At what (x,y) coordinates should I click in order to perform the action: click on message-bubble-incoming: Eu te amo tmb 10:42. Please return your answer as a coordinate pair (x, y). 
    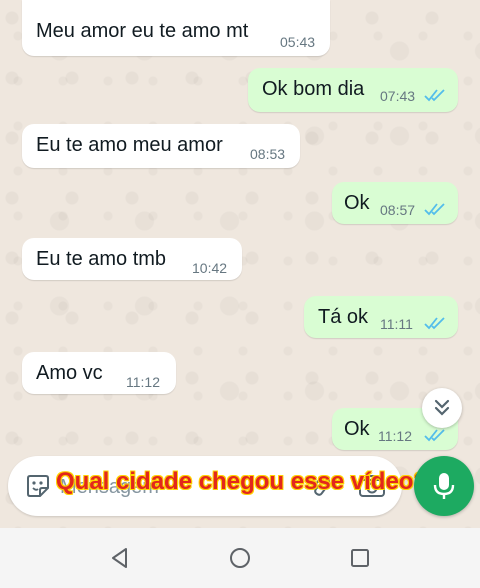
    Looking at the image, I should click on (132, 259).